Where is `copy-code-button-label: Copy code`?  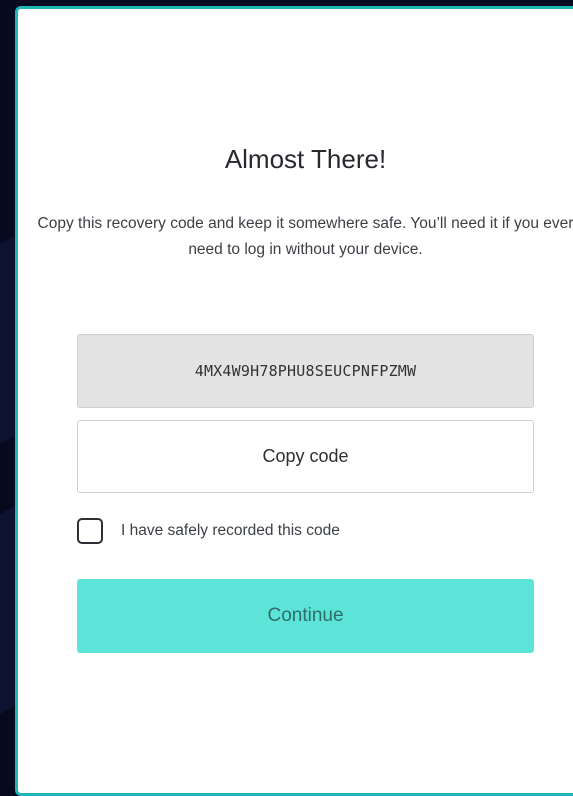
copy-code-button-label: Copy code is located at coordinates (305, 456).